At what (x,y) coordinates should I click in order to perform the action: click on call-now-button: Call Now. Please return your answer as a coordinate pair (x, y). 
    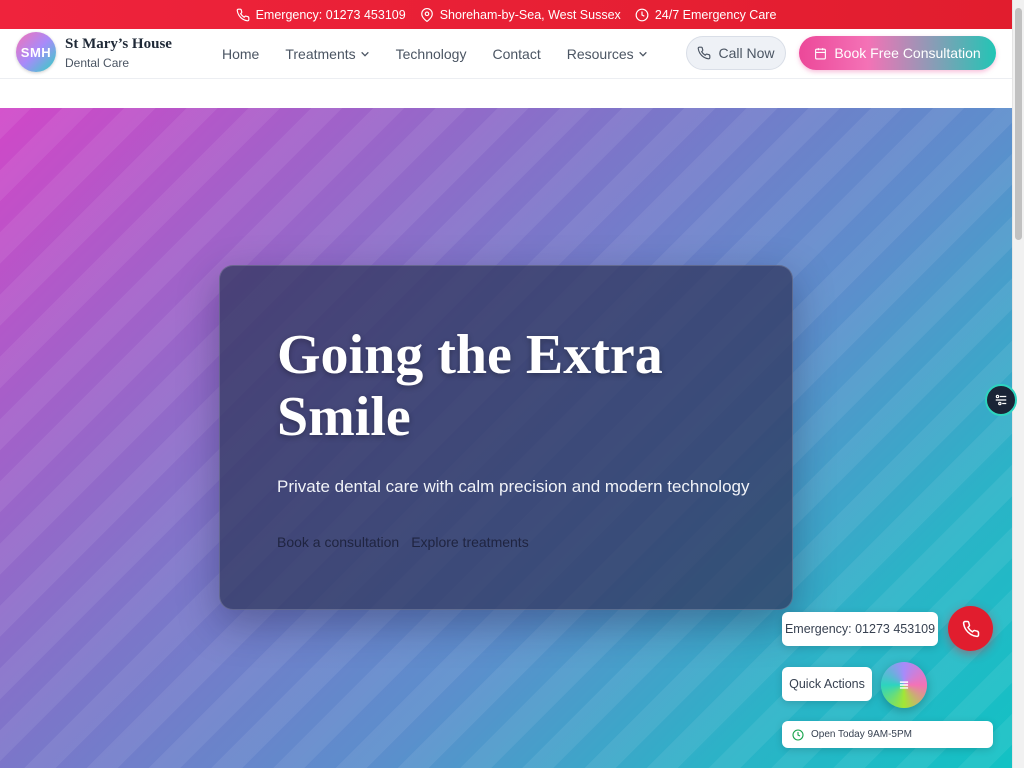
    Looking at the image, I should click on (736, 53).